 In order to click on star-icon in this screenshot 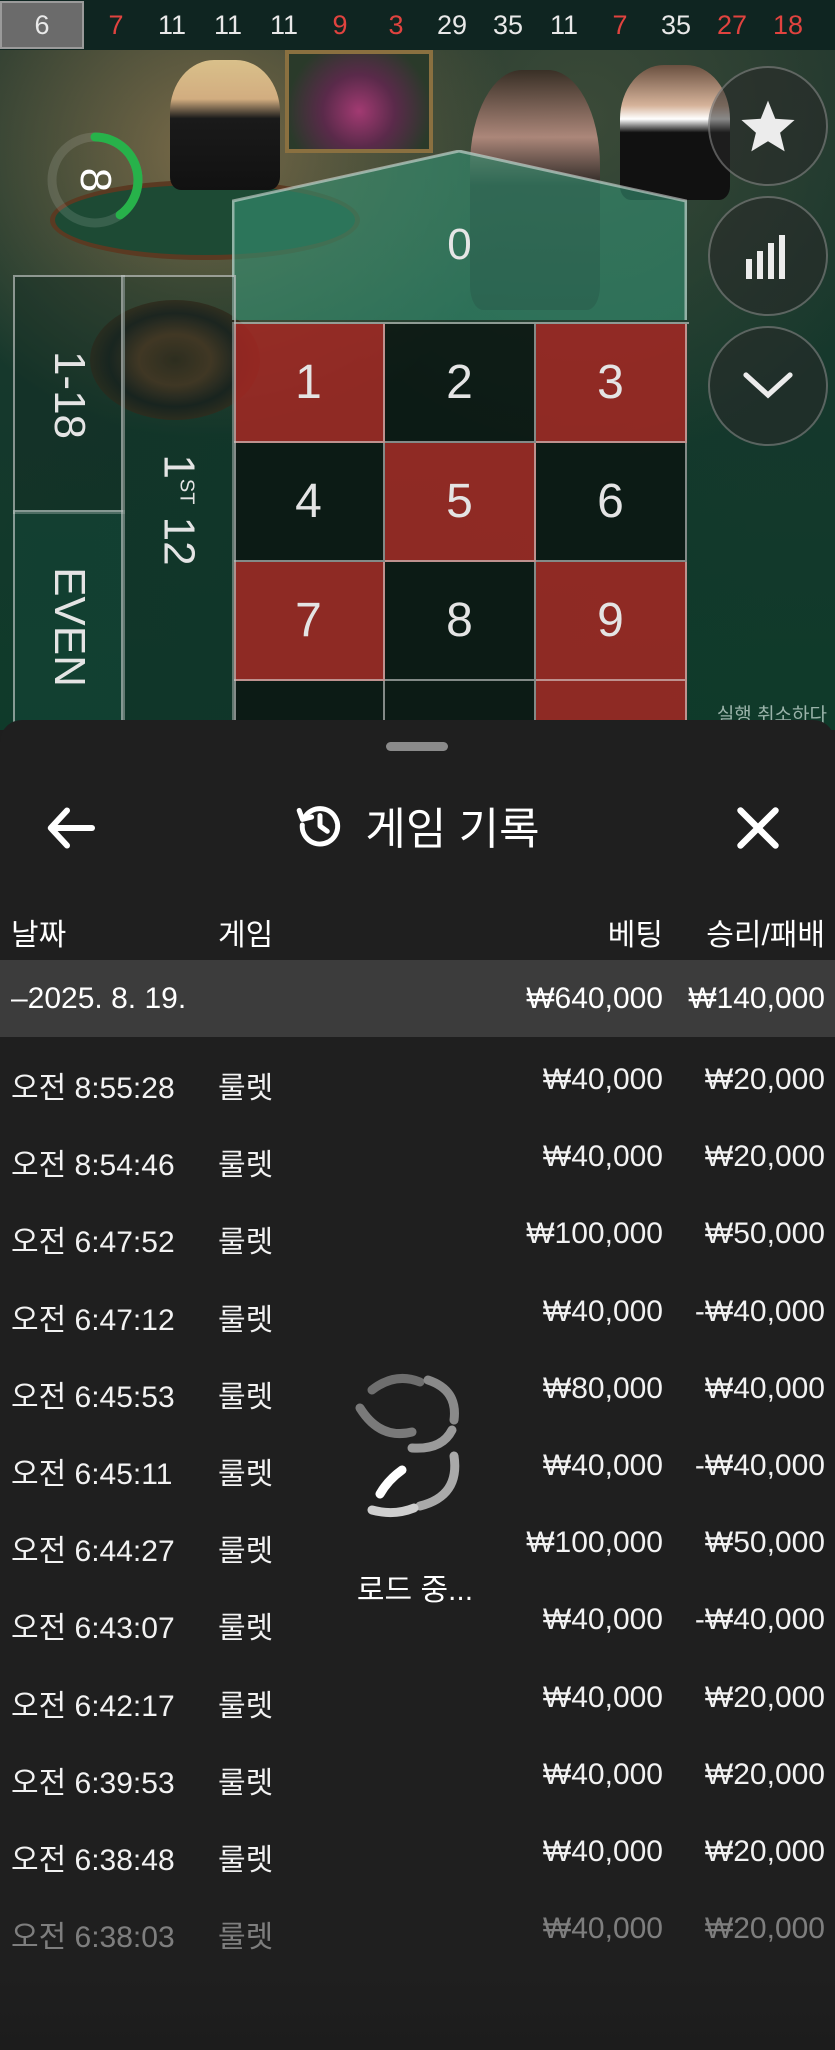, I will do `click(768, 126)`.